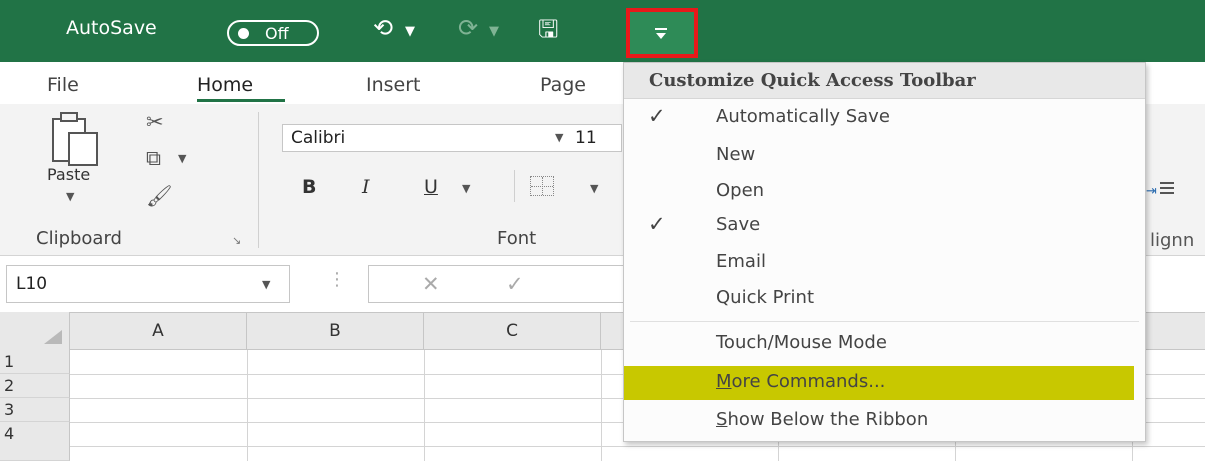  I want to click on menu-item-quick-print: Quick Print, so click(884, 299).